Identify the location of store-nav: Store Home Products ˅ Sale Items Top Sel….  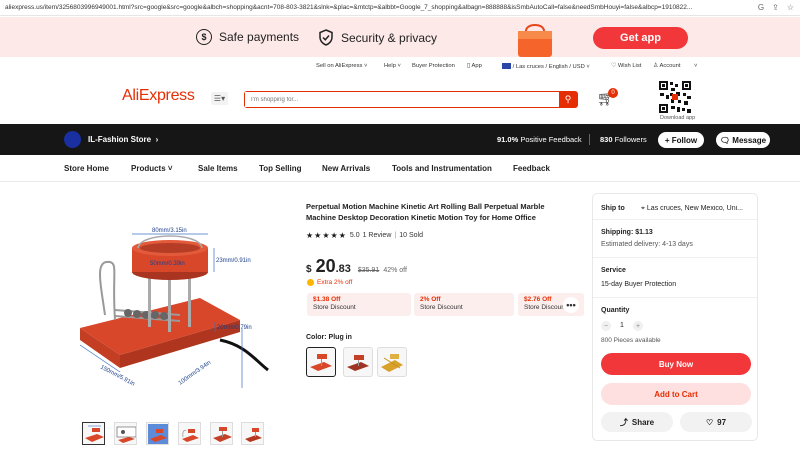
(400, 168).